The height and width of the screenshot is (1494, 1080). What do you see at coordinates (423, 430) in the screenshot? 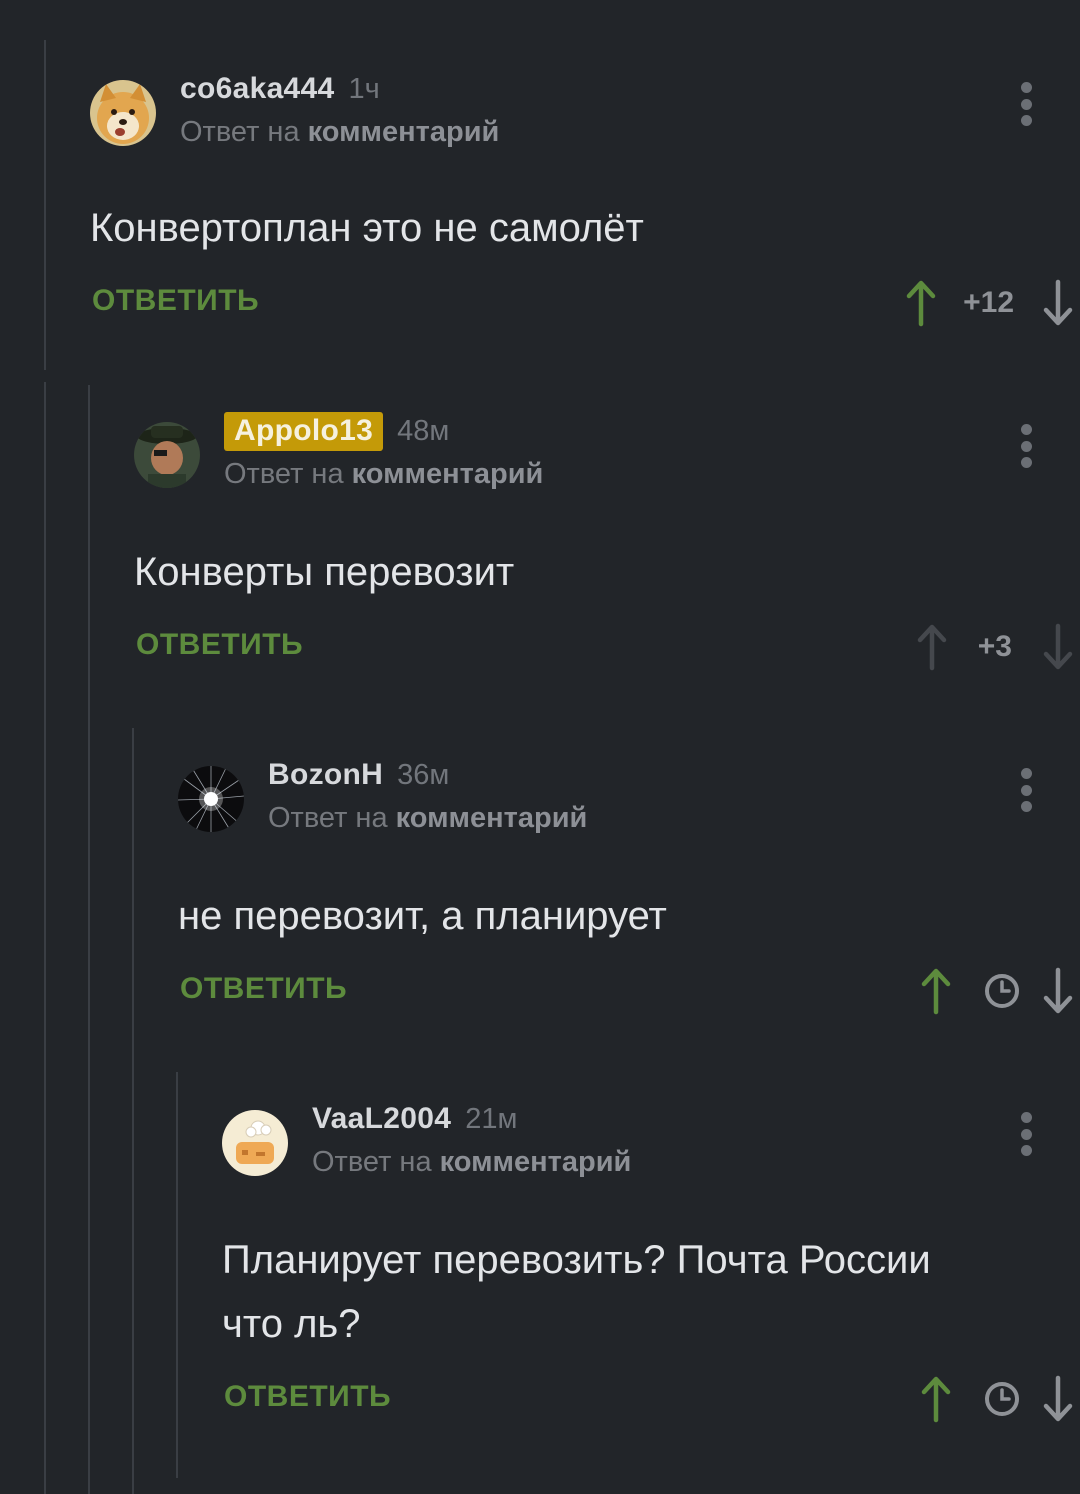
I see `comment-time: 48м` at bounding box center [423, 430].